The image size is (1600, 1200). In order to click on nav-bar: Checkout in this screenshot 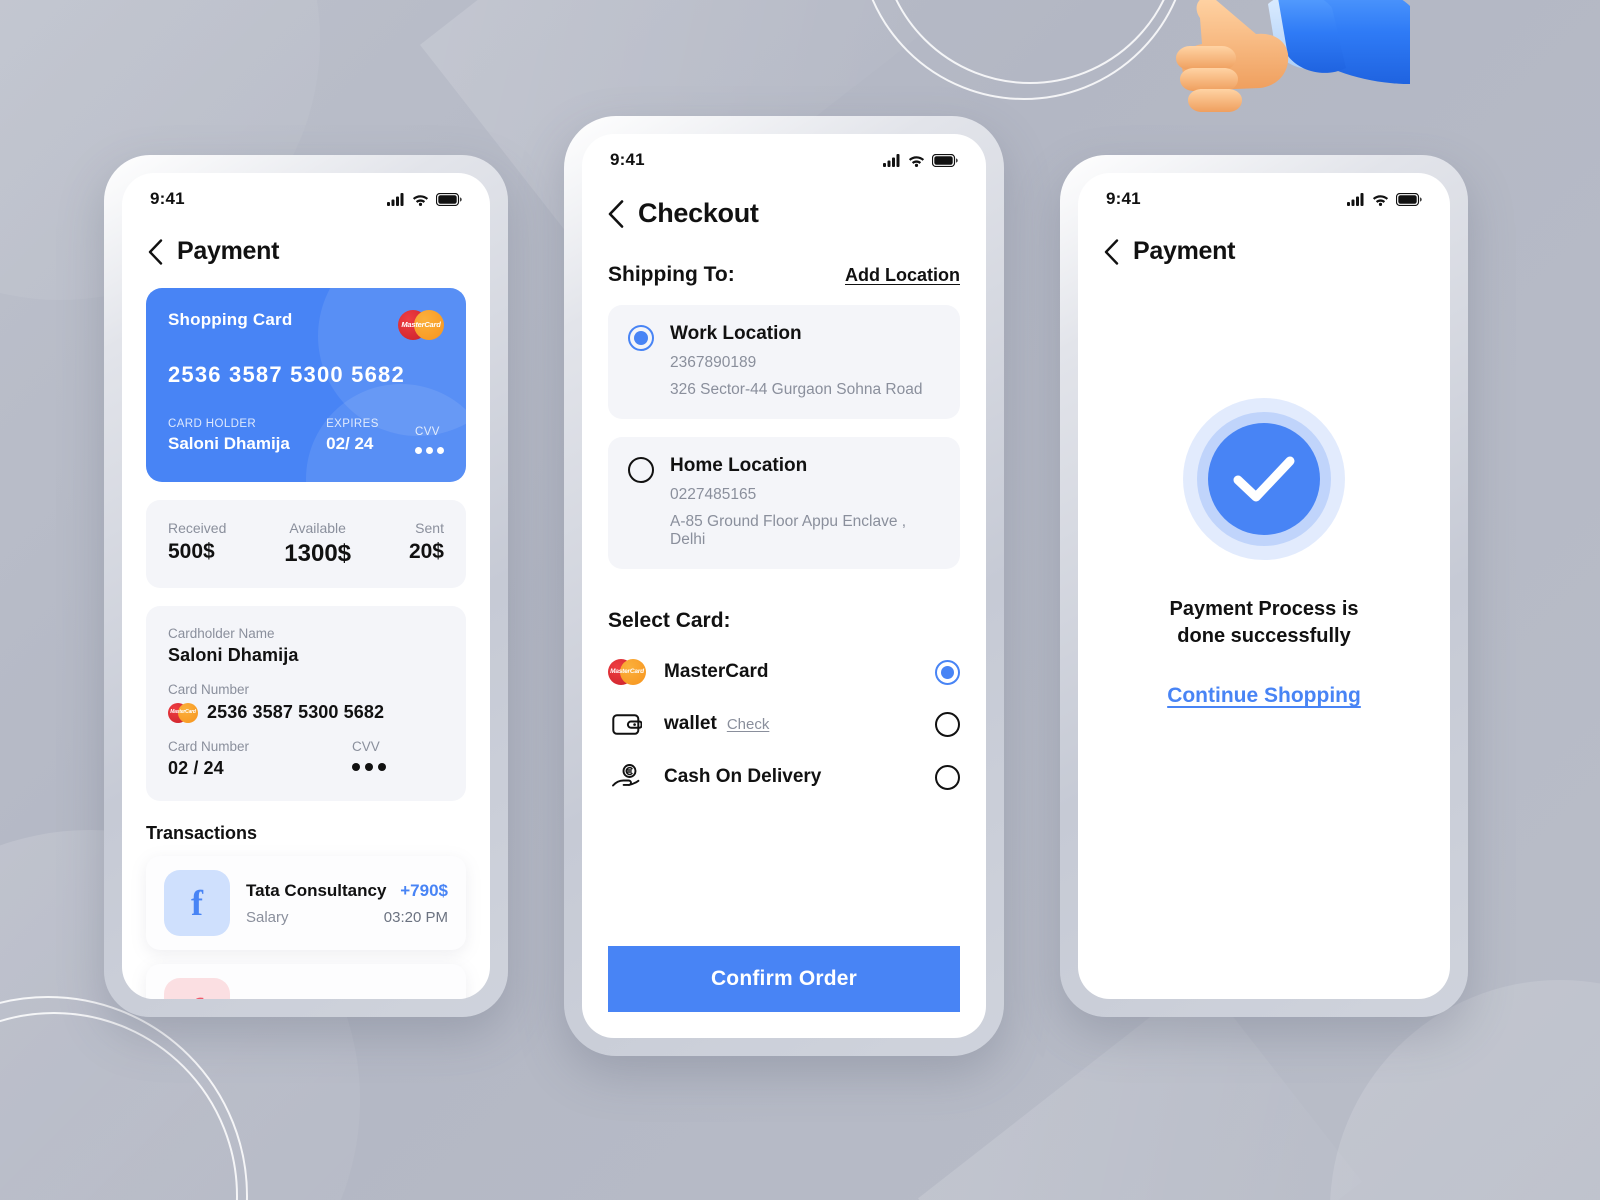, I will do `click(784, 199)`.